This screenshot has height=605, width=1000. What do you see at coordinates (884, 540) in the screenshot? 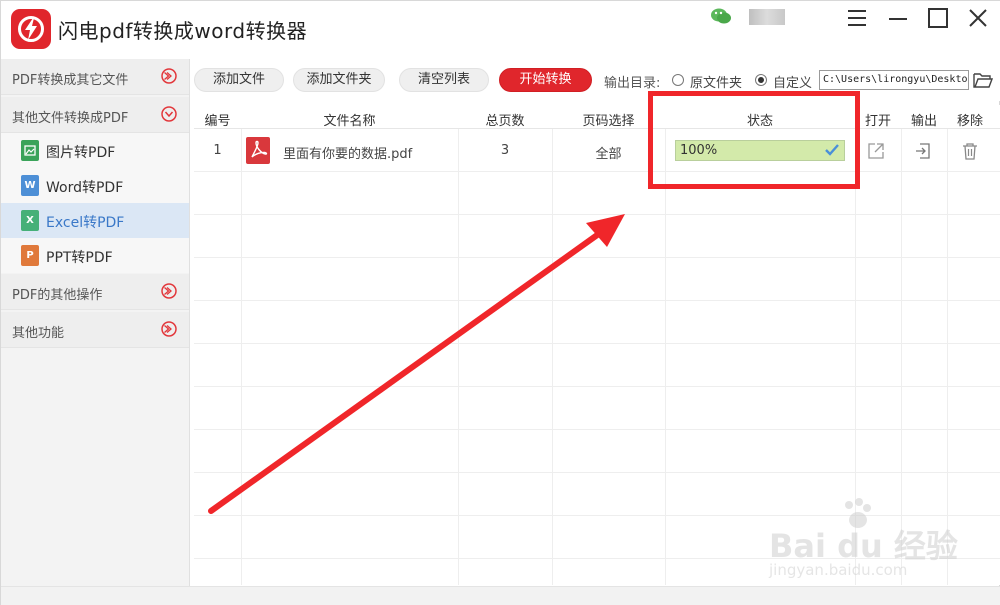
I see `baidu-watermark: Bai du 经验 jingyan.baidu.com` at bounding box center [884, 540].